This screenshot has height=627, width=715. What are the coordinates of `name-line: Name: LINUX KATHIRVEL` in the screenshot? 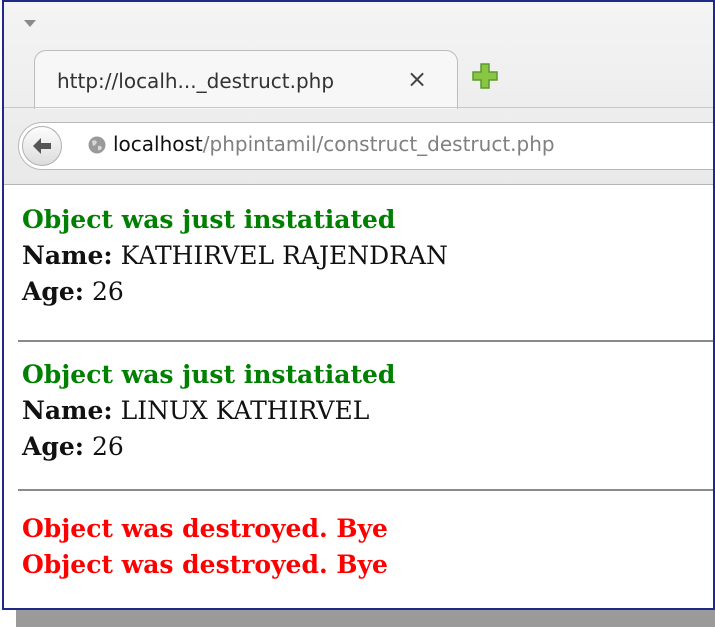 It's located at (195, 410).